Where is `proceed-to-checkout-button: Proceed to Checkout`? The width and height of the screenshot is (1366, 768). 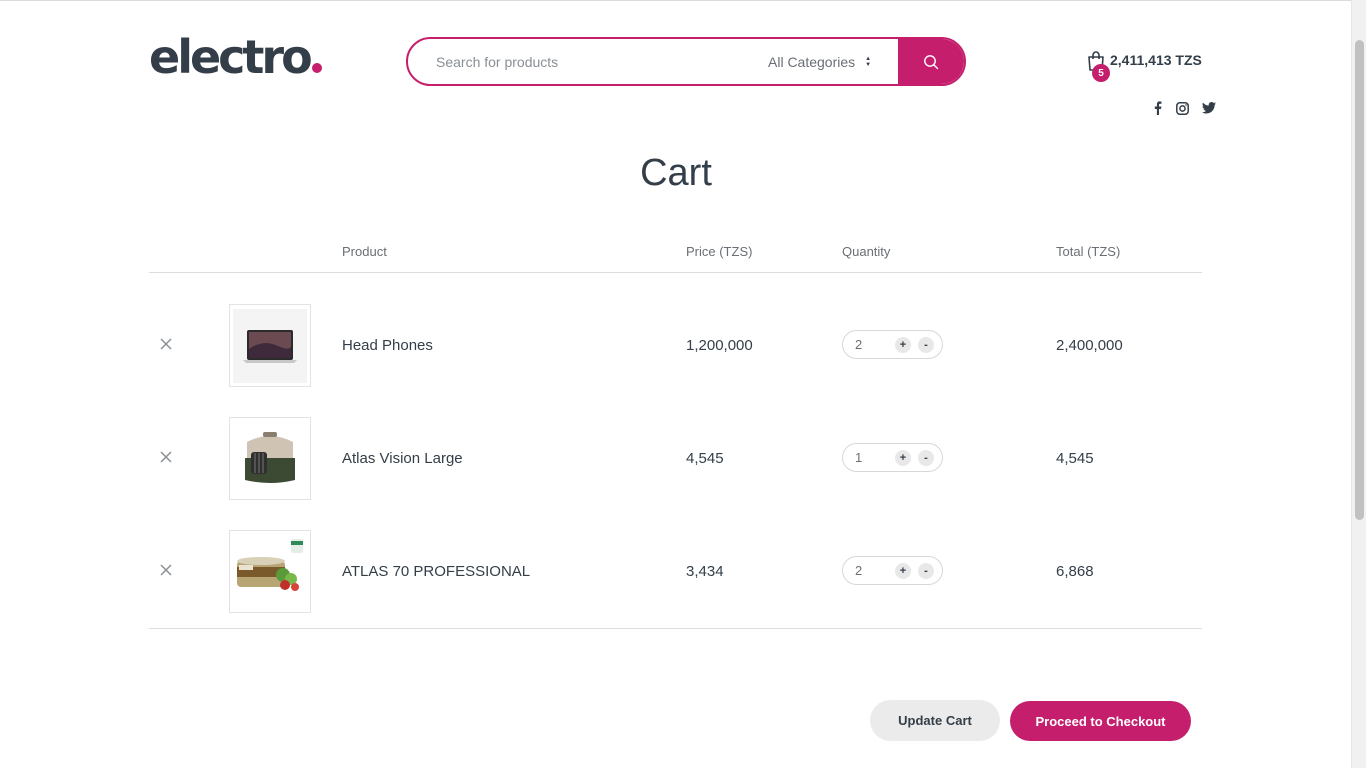
proceed-to-checkout-button: Proceed to Checkout is located at coordinates (1100, 721).